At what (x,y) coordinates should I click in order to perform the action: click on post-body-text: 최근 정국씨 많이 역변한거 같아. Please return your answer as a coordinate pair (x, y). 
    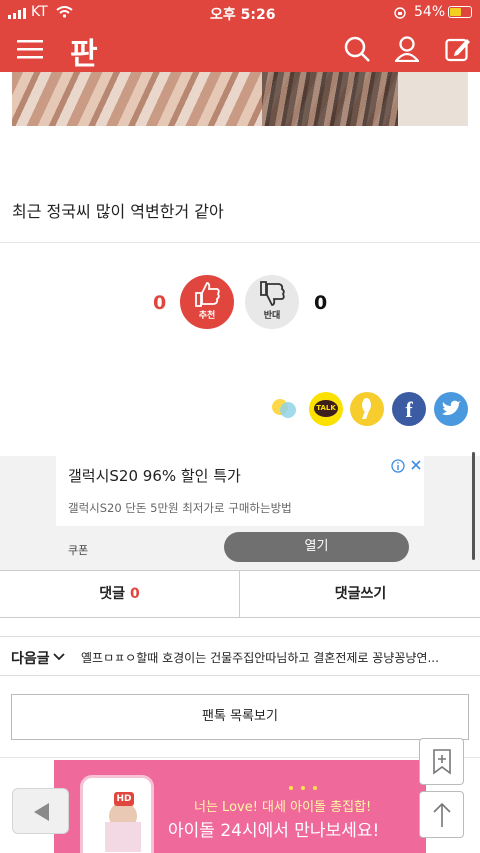
    Looking at the image, I should click on (118, 211).